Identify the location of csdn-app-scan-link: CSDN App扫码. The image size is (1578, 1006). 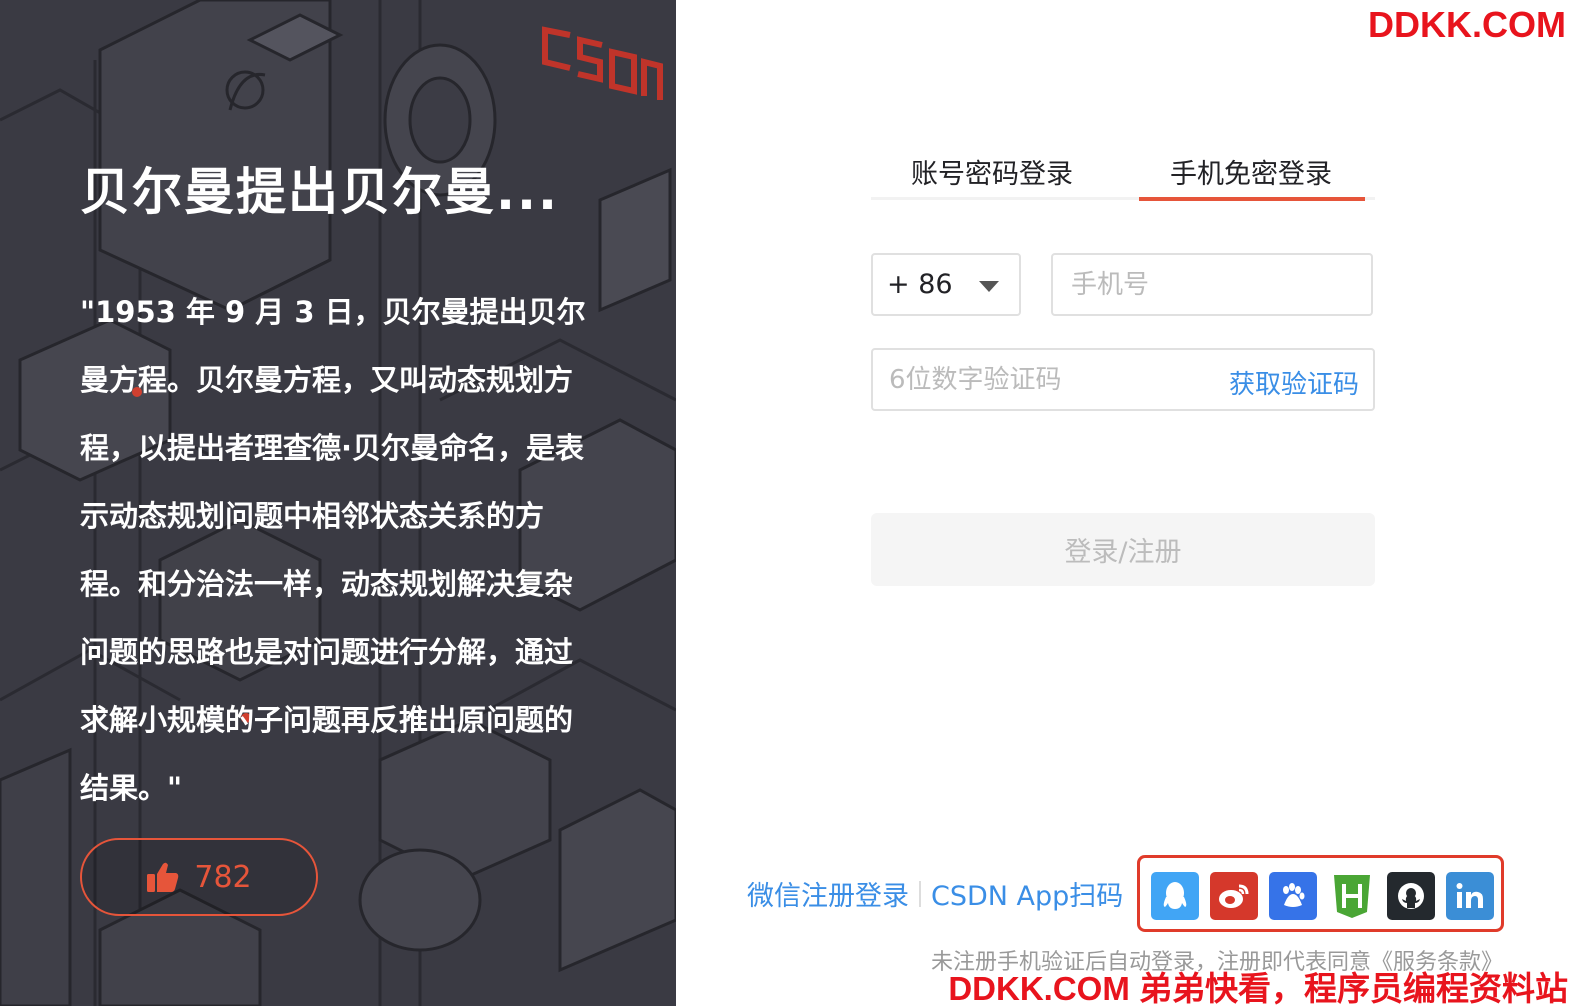
(1027, 893).